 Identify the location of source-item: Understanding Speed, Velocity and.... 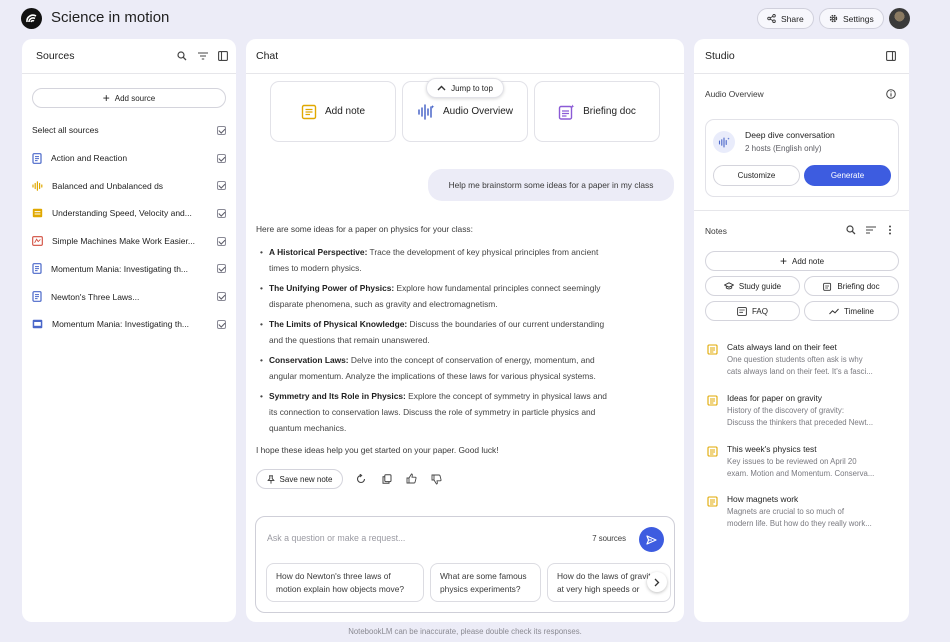
(129, 213).